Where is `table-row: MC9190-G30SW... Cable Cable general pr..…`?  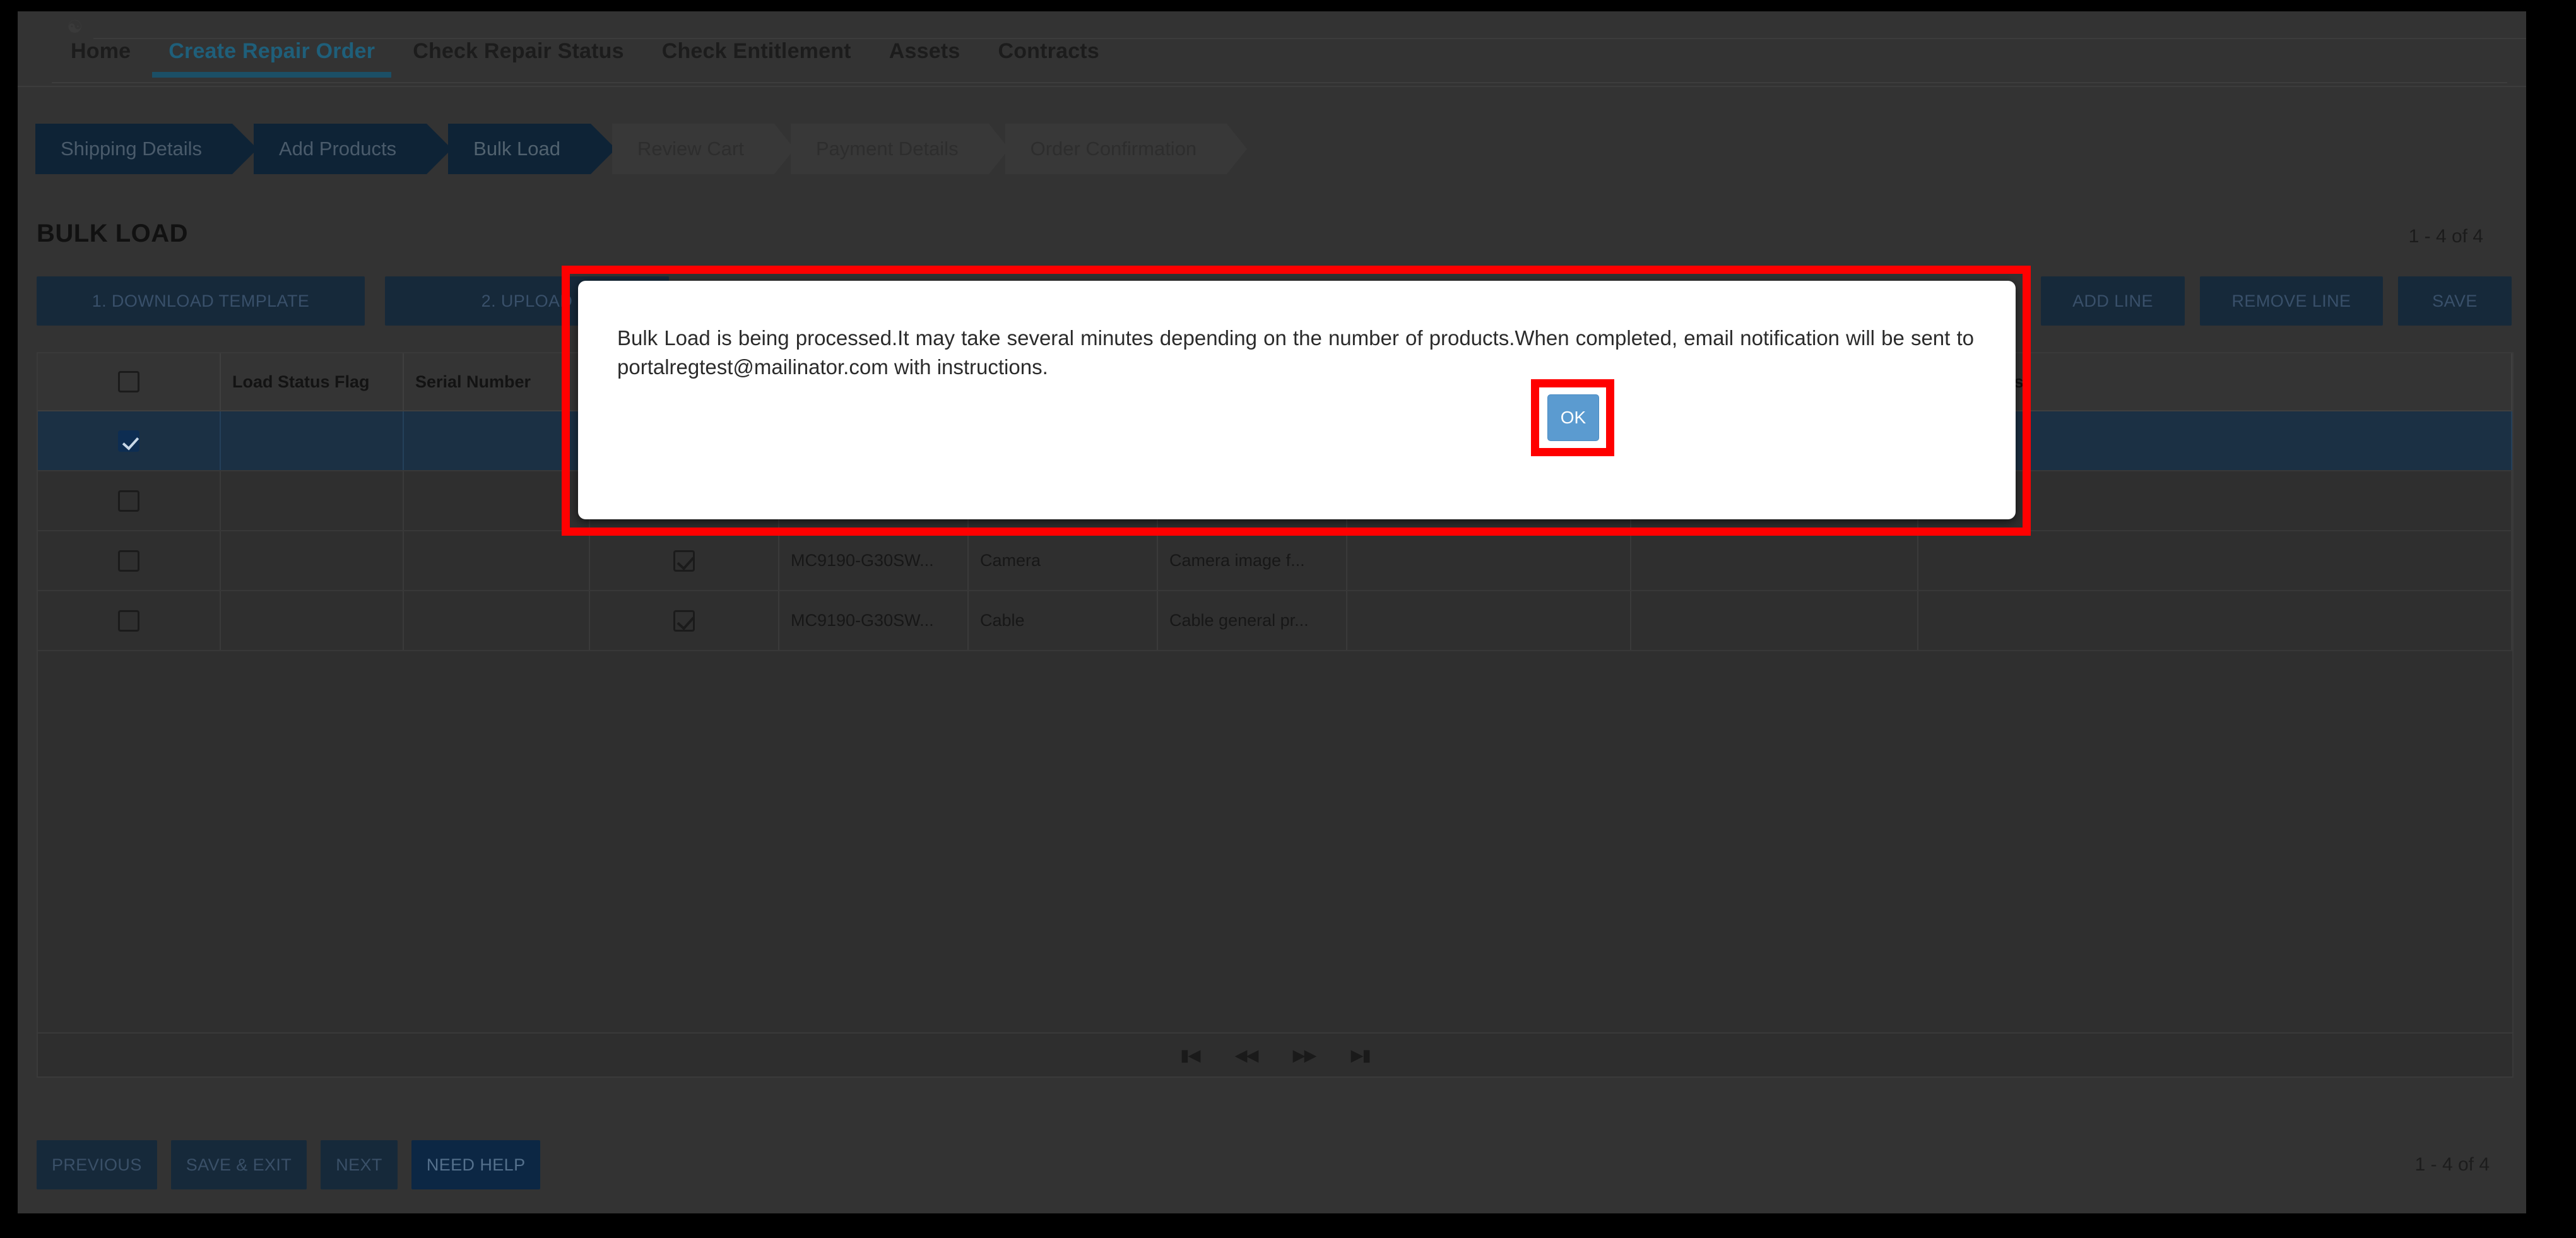 table-row: MC9190-G30SW... Cable Cable general pr..… is located at coordinates (1275, 621).